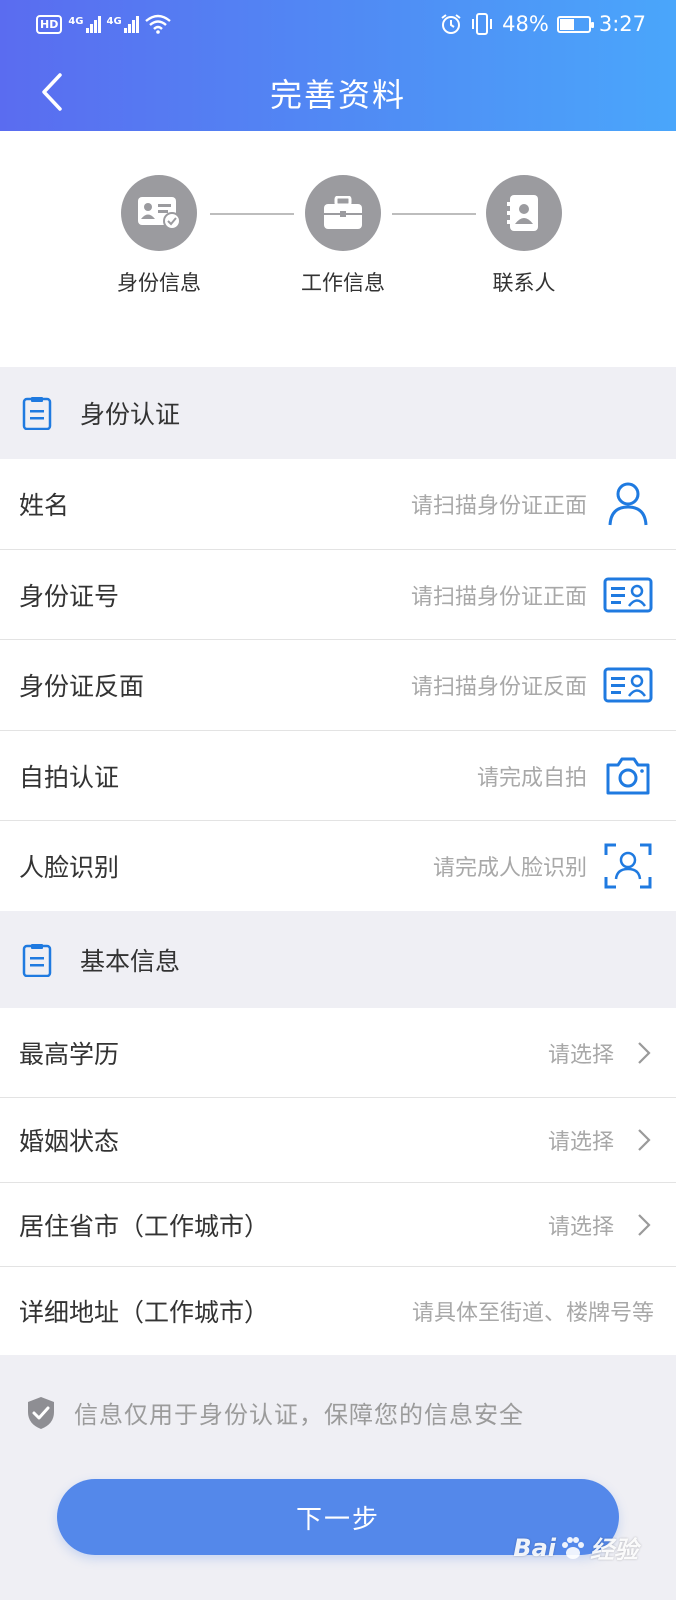 Image resolution: width=676 pixels, height=1600 pixels. What do you see at coordinates (69, 777) in the screenshot?
I see `row-label: 自拍认证` at bounding box center [69, 777].